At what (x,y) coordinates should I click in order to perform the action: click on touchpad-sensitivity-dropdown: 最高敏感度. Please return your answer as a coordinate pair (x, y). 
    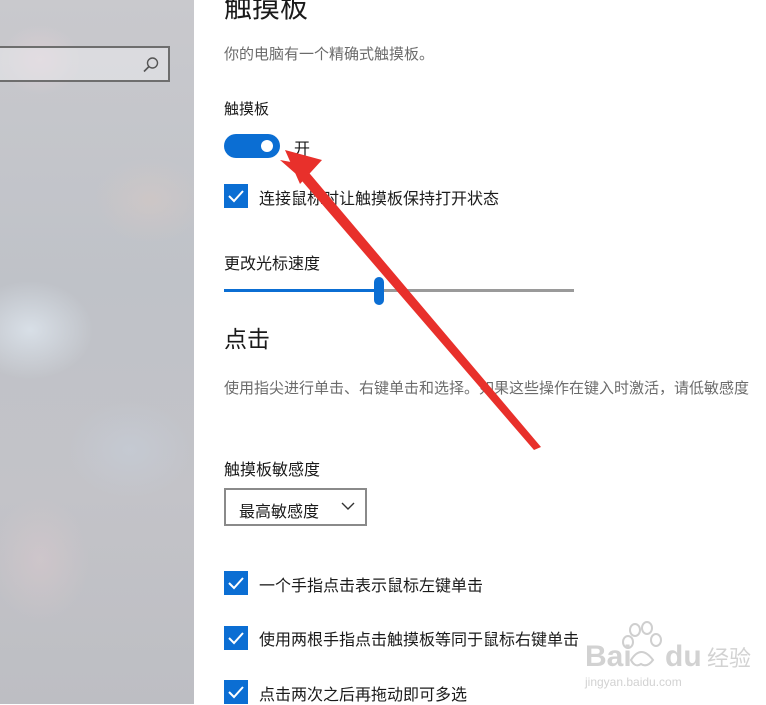
    Looking at the image, I should click on (295, 507).